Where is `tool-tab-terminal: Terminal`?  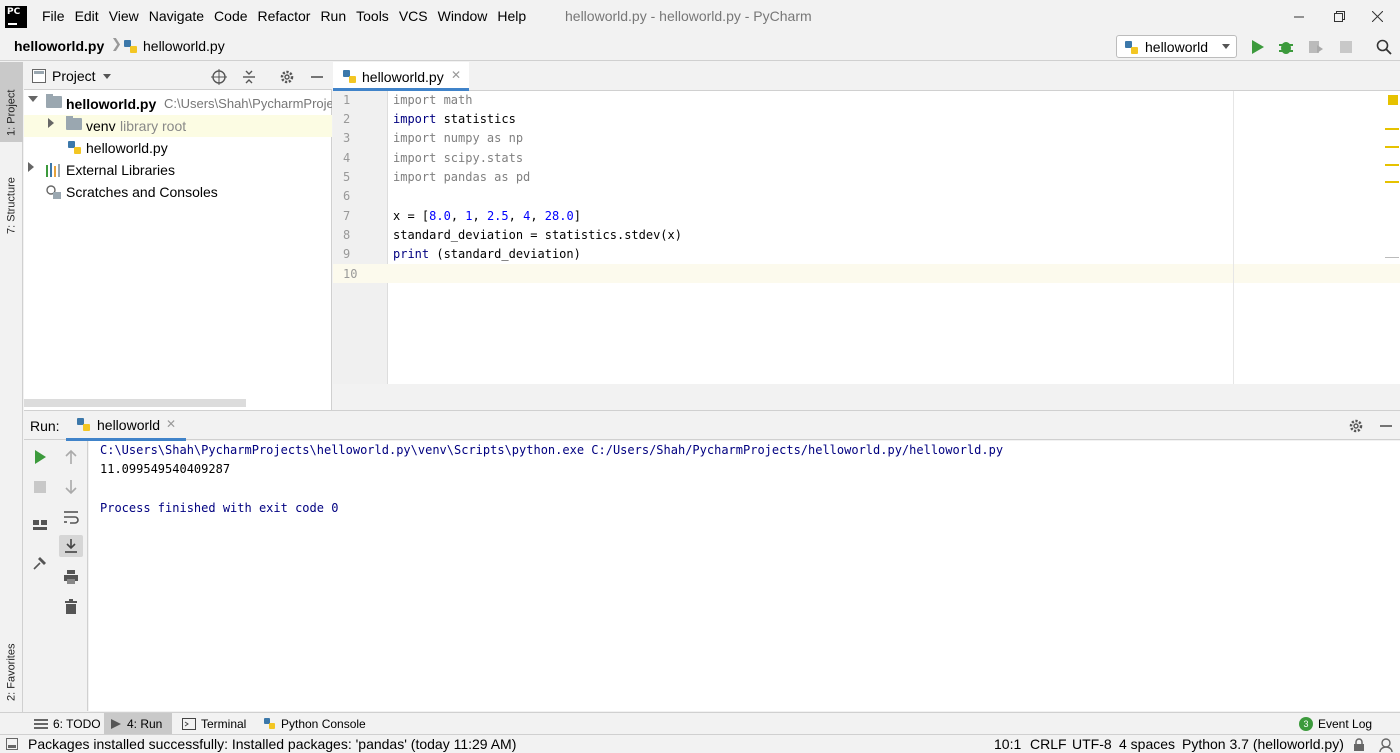 tool-tab-terminal: Terminal is located at coordinates (214, 724).